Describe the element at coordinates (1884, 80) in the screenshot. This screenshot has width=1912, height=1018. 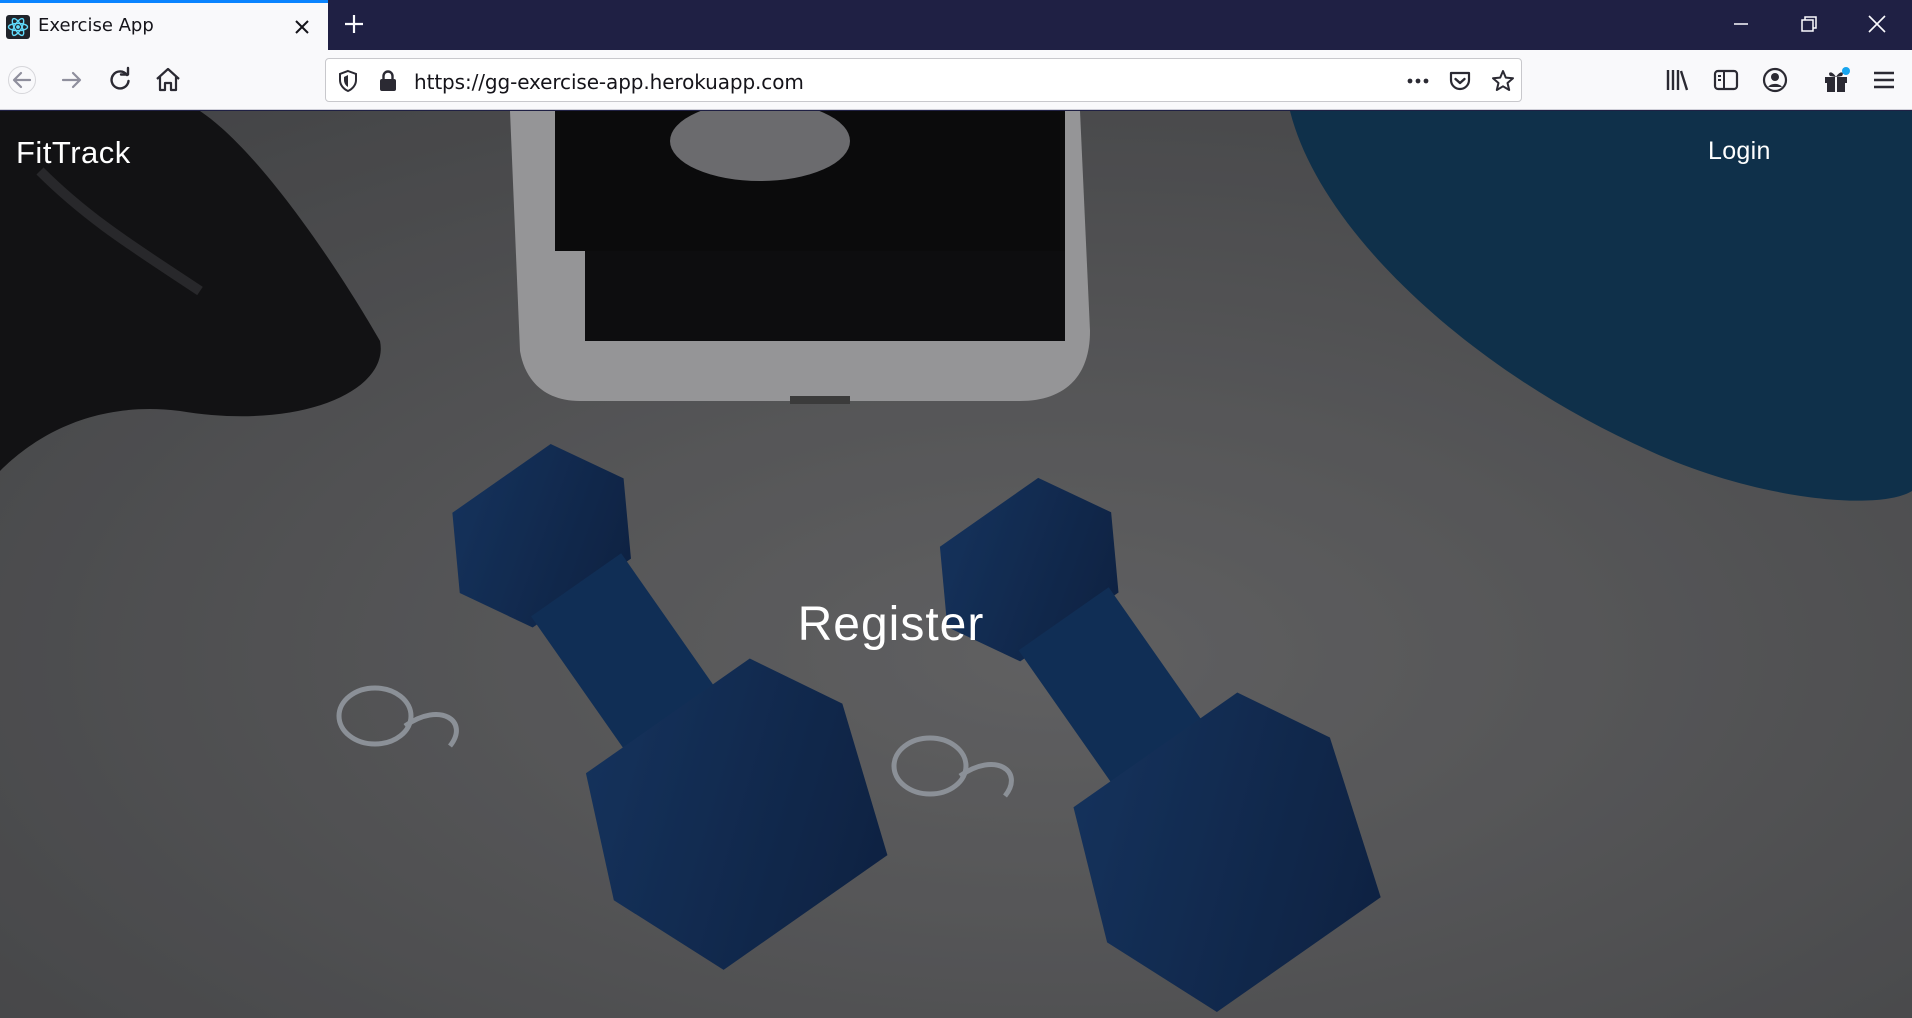
I see `menu-hamburger-icon` at that location.